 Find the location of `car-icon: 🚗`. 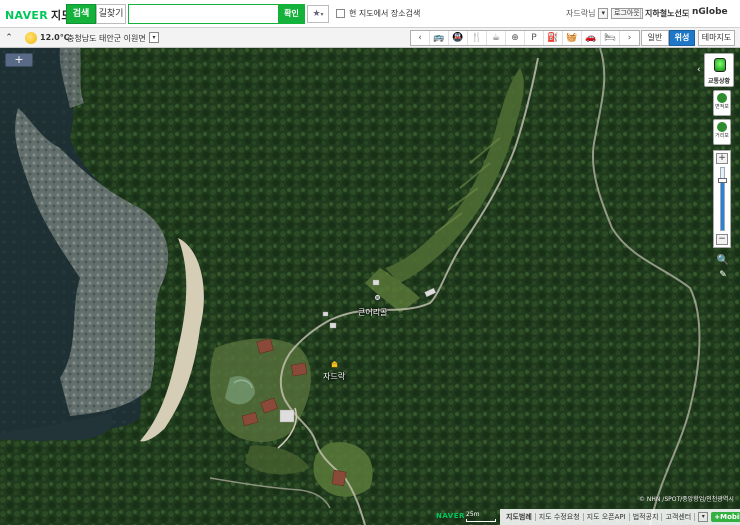

car-icon: 🚗 is located at coordinates (591, 38).